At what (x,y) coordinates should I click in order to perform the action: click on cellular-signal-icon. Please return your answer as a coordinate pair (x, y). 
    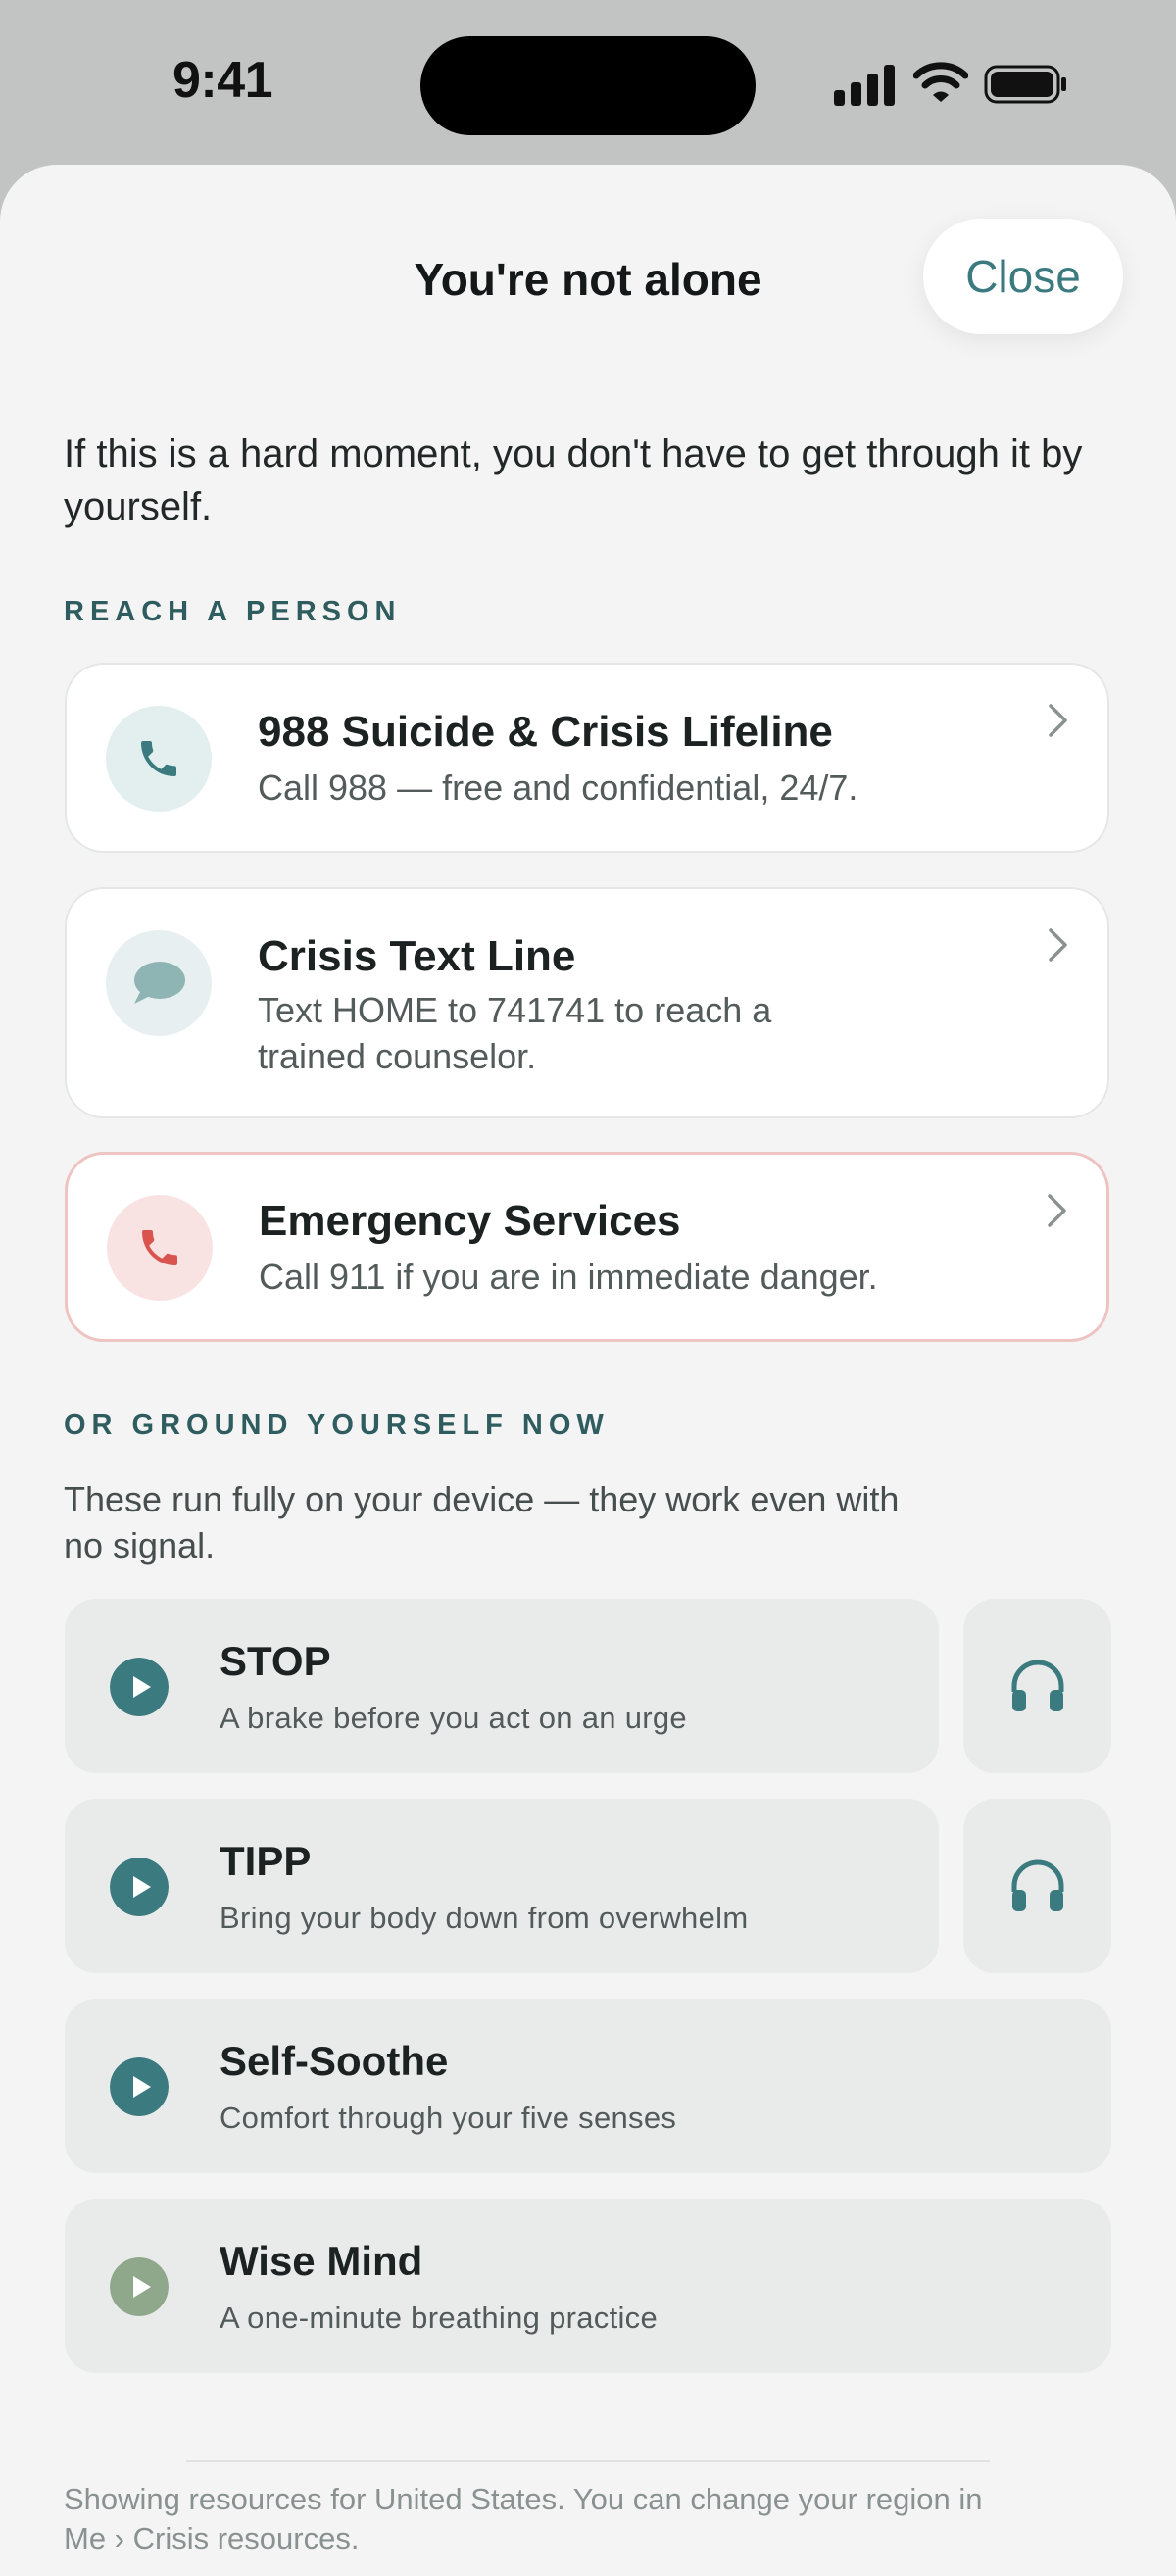
    Looking at the image, I should click on (864, 85).